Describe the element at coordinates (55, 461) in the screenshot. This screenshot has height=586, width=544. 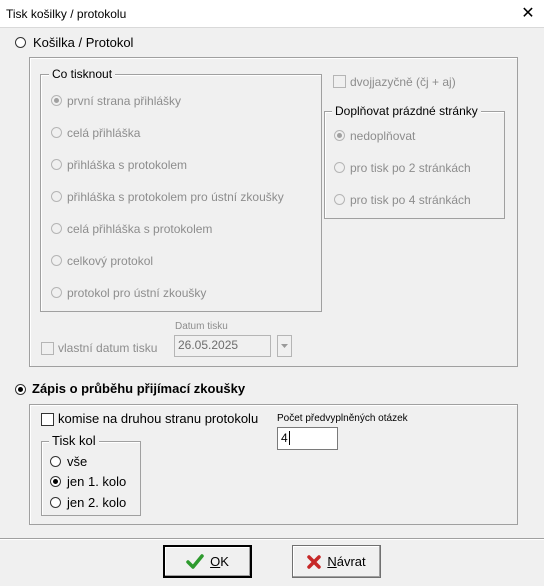
I see `radio-vse` at that location.